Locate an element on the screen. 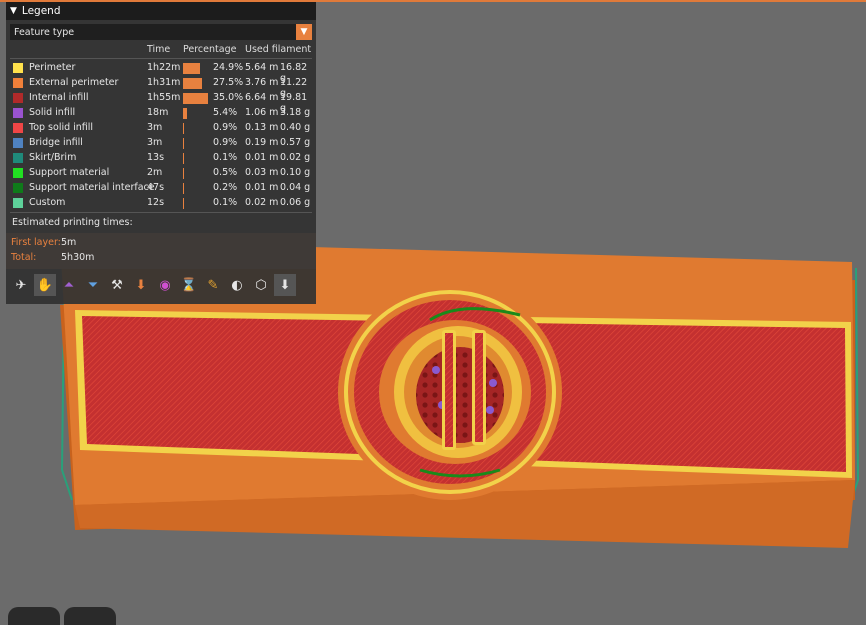  legend-toolbar: ✈ ✋ ⏶ ⏷ ⚒ ⬇ ◉ ⌛ ✎ ◐ ⬡ ⬇ is located at coordinates (161, 287).